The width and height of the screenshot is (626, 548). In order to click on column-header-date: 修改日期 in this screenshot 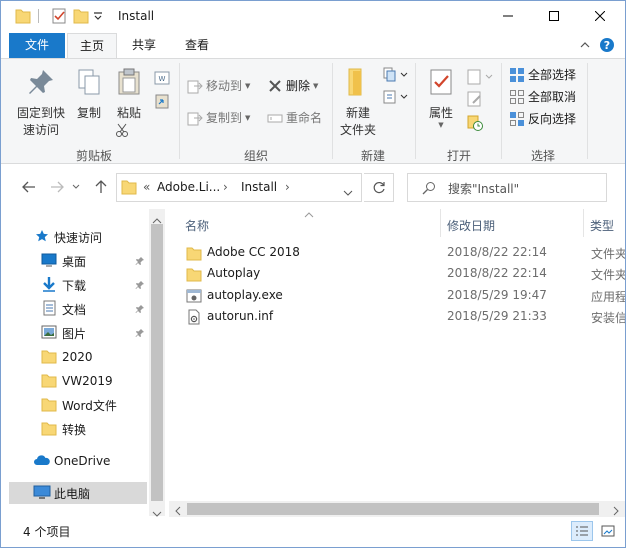, I will do `click(512, 223)`.